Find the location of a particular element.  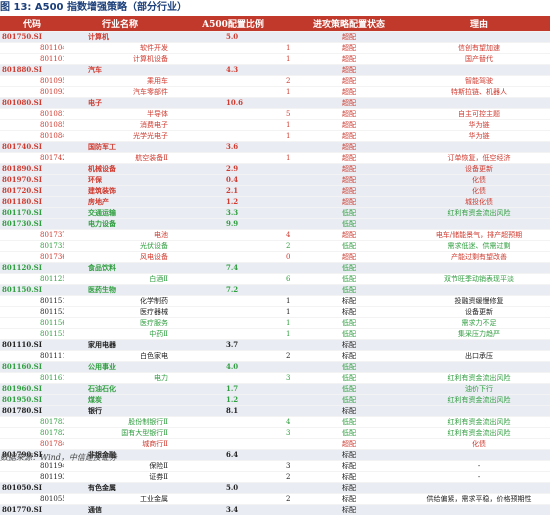

code-cell: 801170.SI is located at coordinates (32, 212).